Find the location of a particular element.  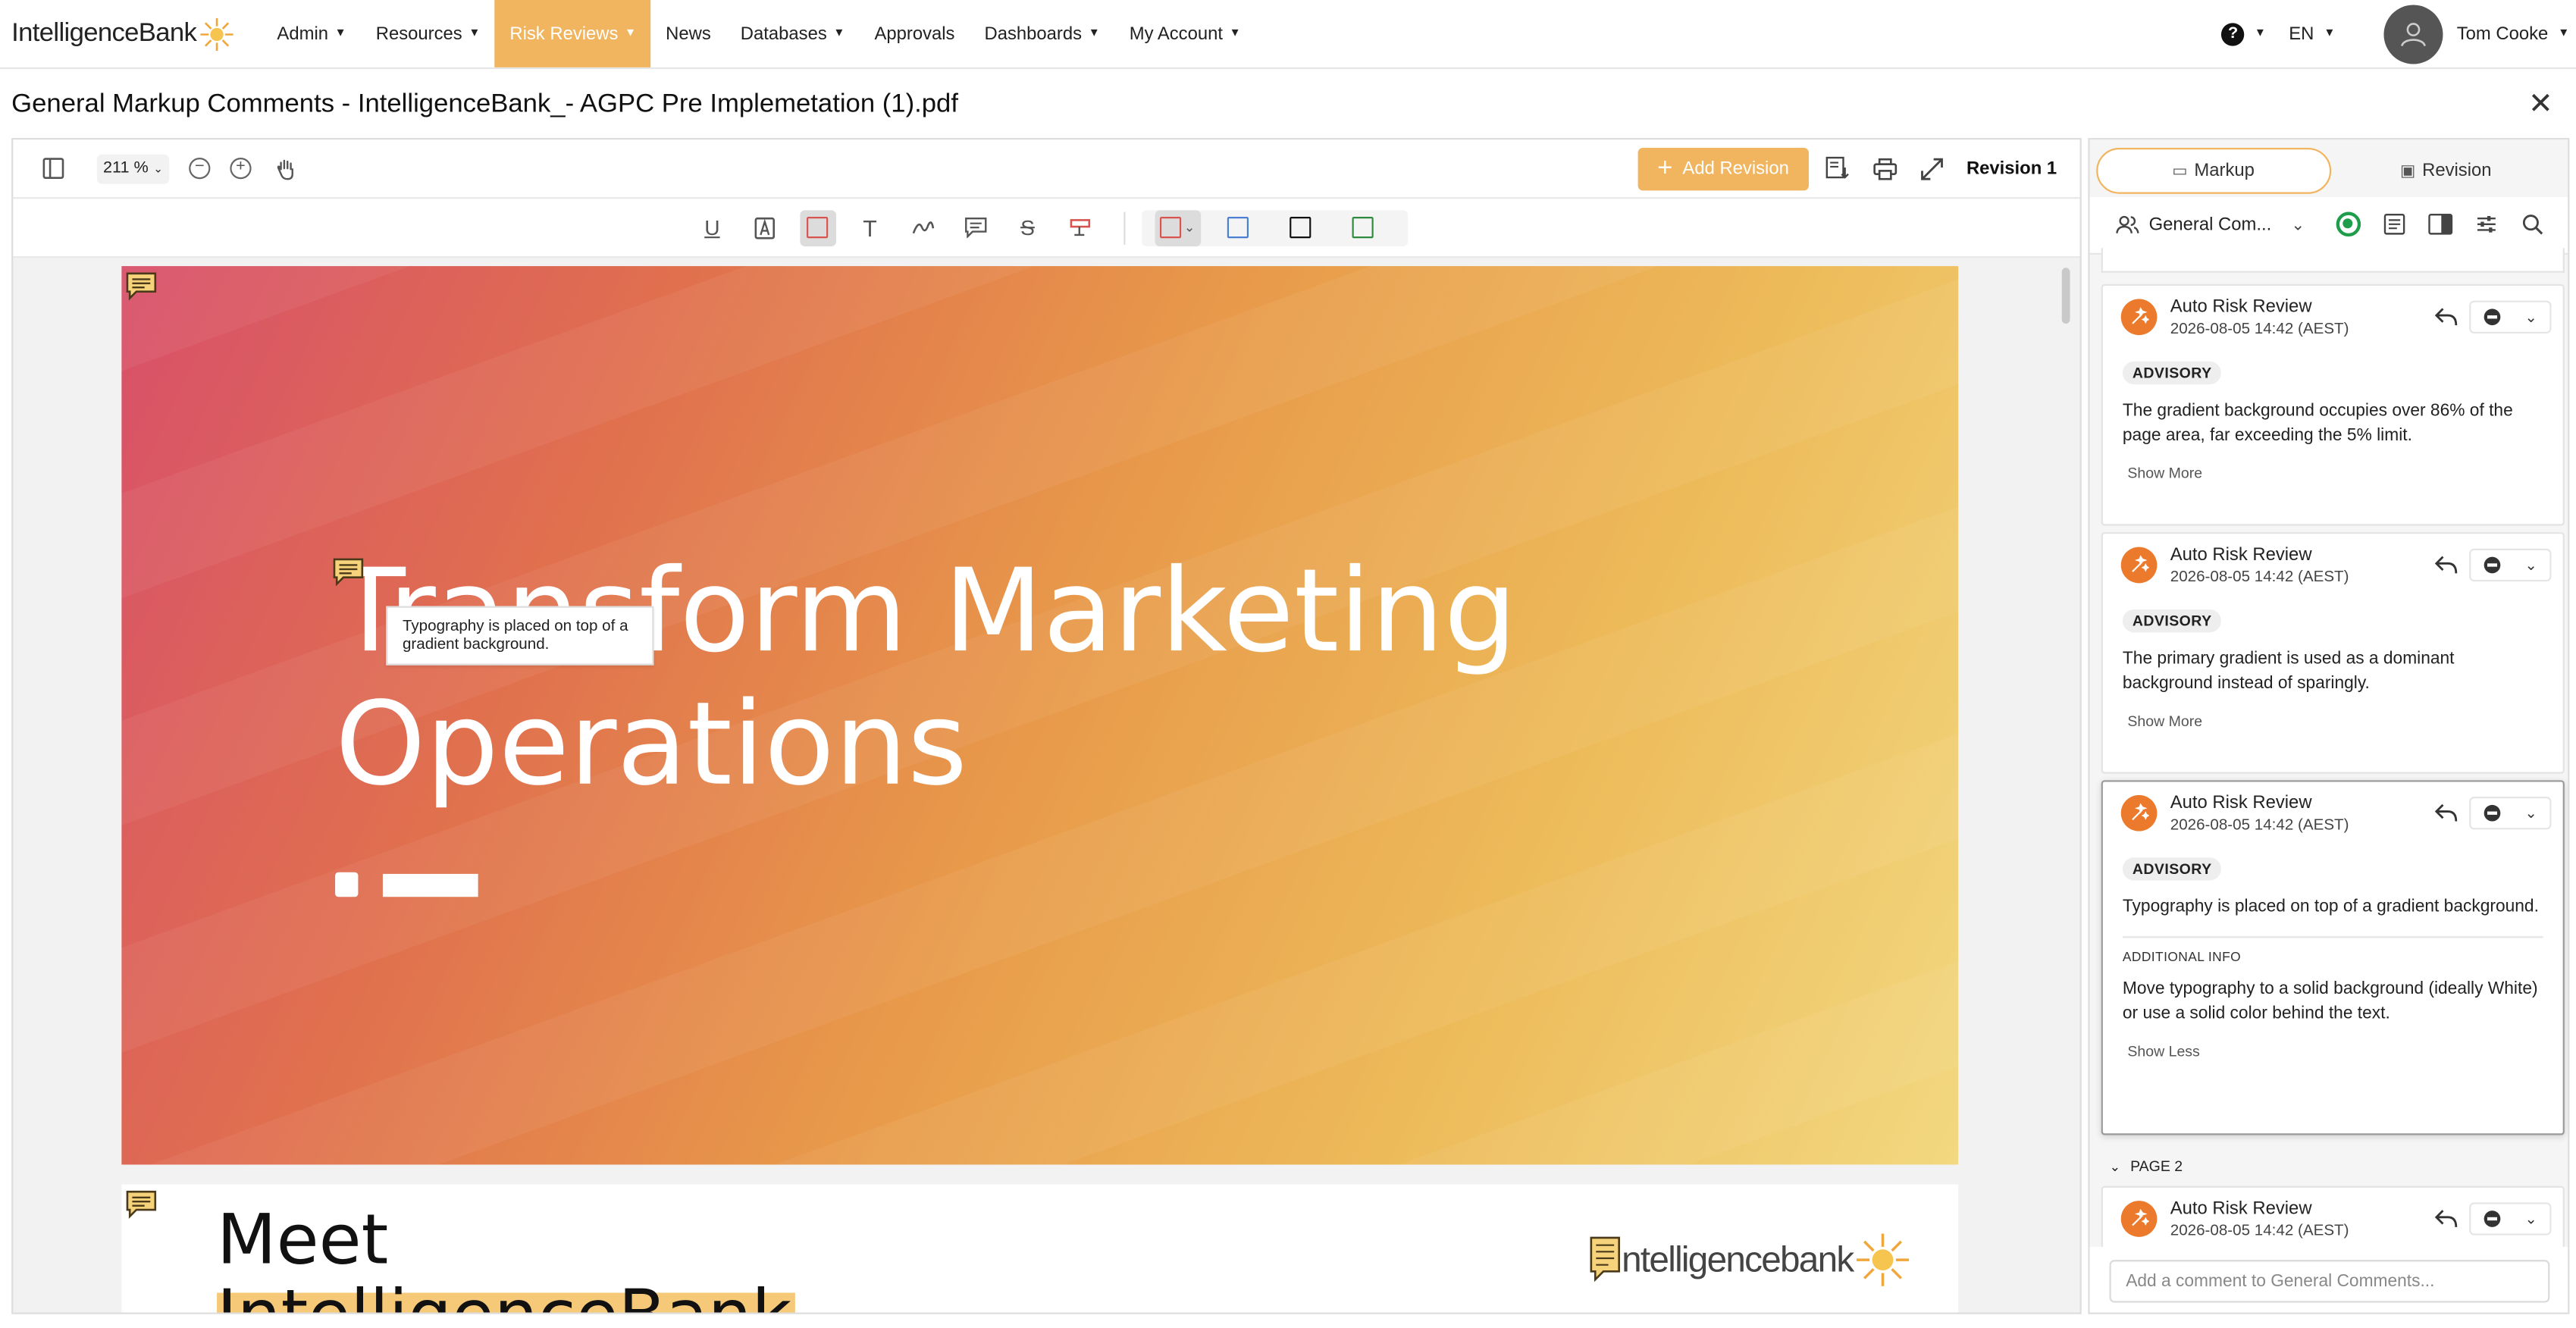

filter-sliders-icon is located at coordinates (2485, 223).